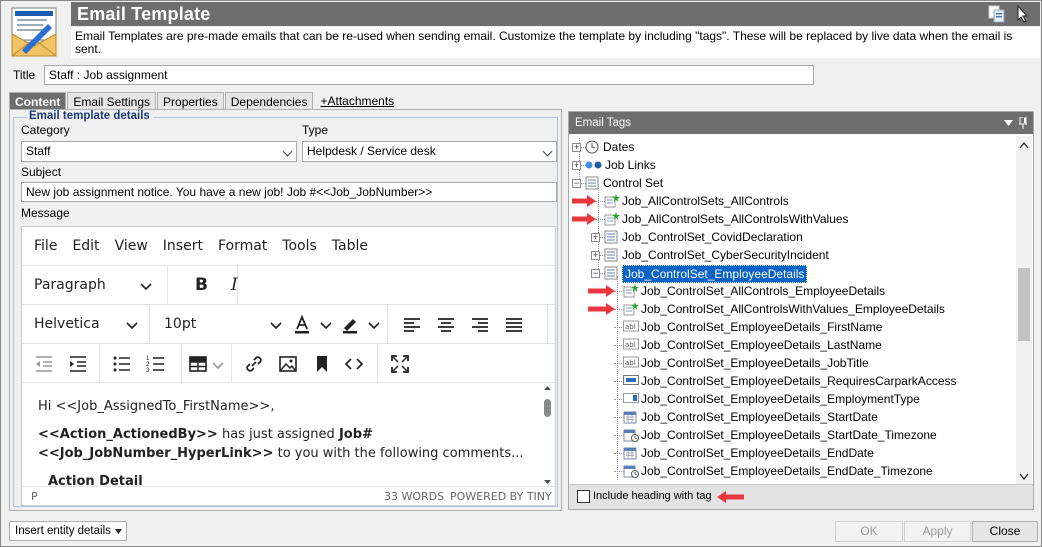 The height and width of the screenshot is (547, 1042). What do you see at coordinates (446, 325) in the screenshot?
I see `align-center-icon` at bounding box center [446, 325].